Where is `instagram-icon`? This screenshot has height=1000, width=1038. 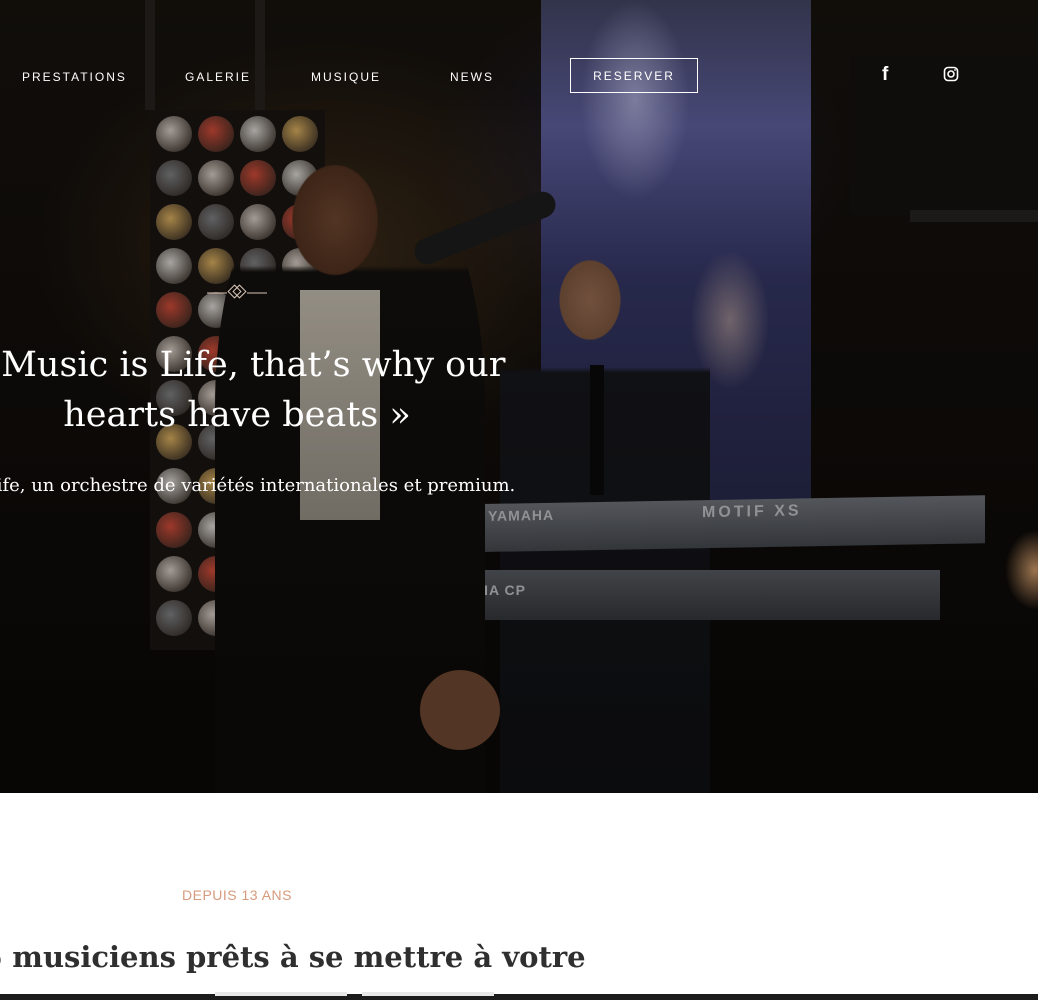 instagram-icon is located at coordinates (951, 76).